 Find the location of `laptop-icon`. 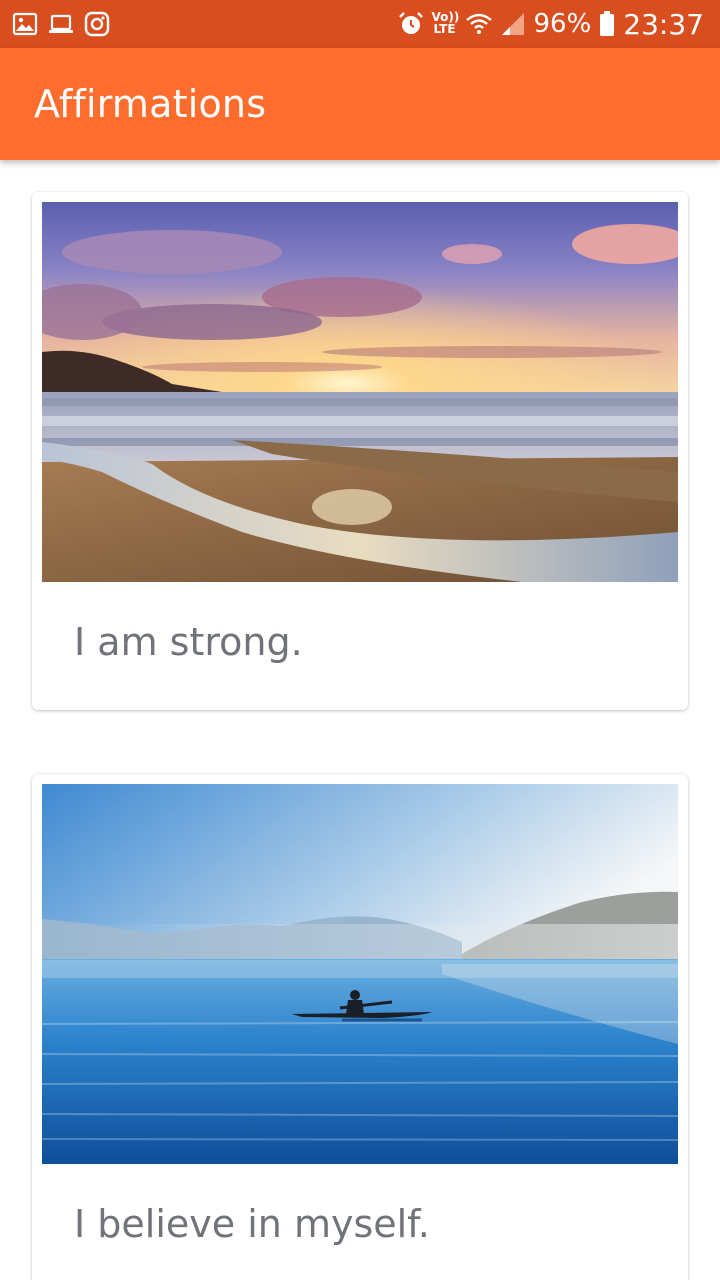

laptop-icon is located at coordinates (61, 24).